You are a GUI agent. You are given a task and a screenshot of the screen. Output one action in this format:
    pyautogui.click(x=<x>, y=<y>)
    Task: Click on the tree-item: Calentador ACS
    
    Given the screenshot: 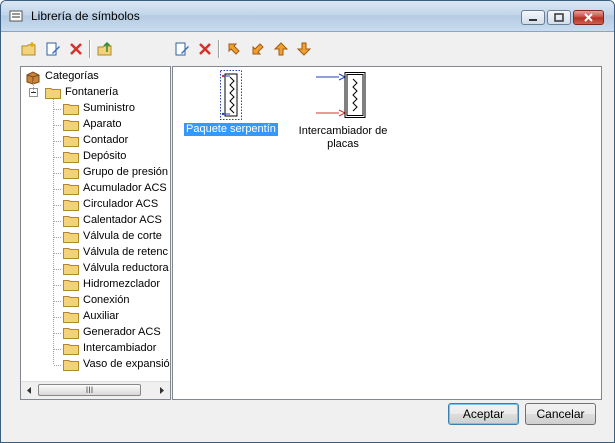 What is the action you would take?
    pyautogui.click(x=115, y=221)
    